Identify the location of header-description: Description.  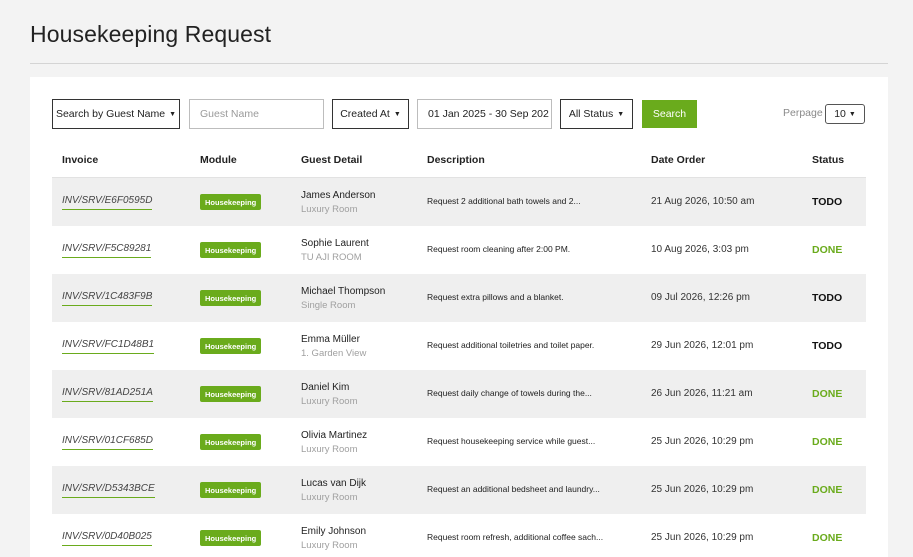
(456, 160).